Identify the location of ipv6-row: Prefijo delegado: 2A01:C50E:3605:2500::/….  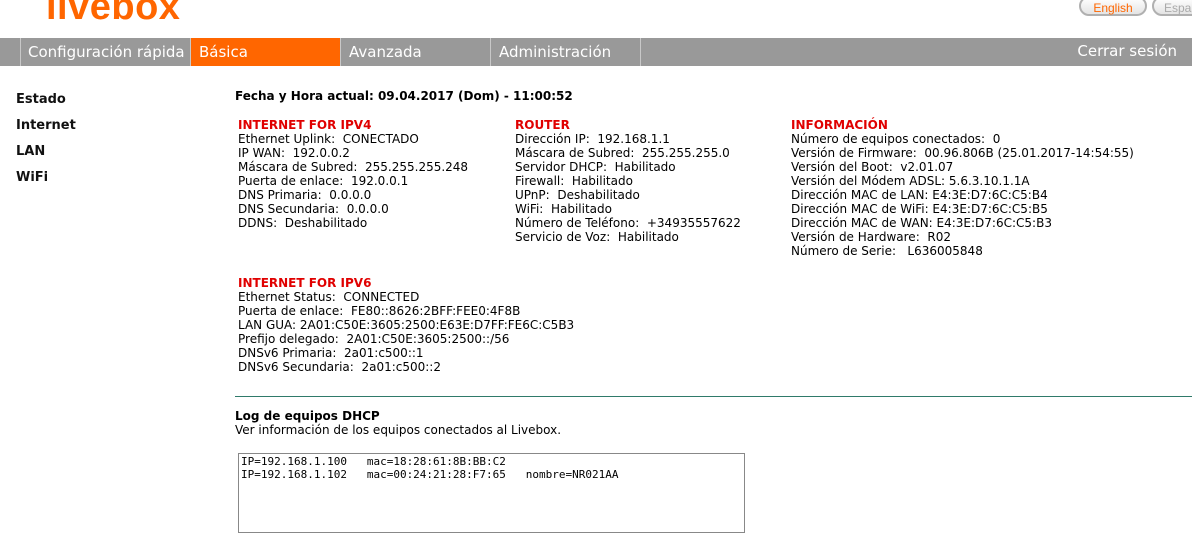
(374, 339).